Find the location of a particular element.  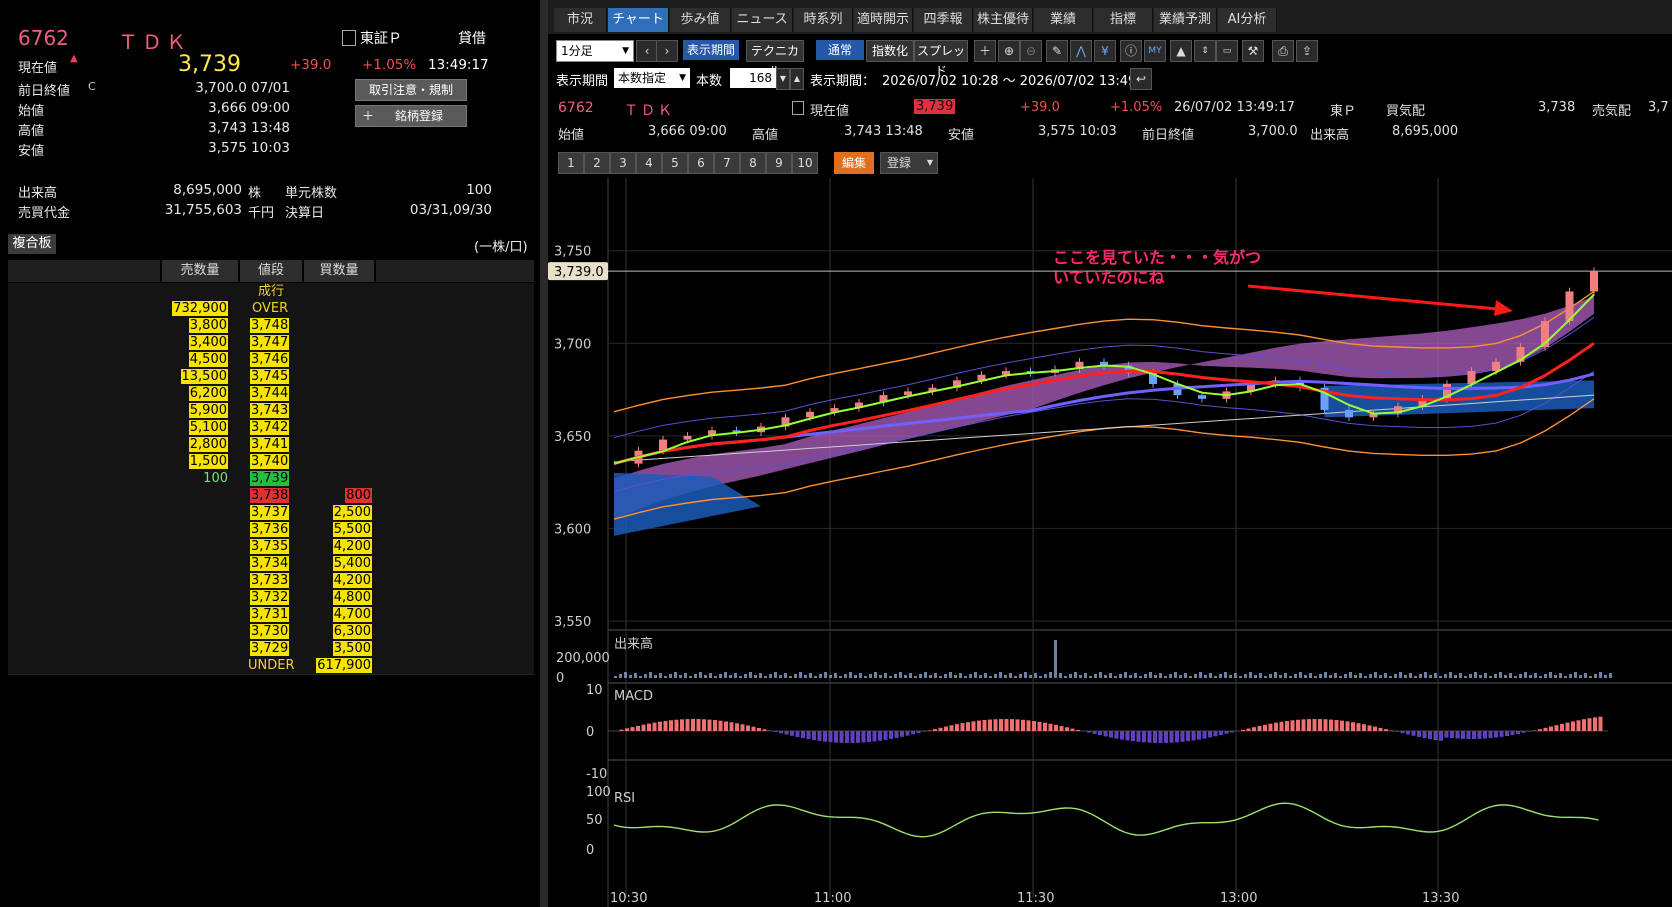

orderbook-row: 3,729 3,500 is located at coordinates (271, 649).